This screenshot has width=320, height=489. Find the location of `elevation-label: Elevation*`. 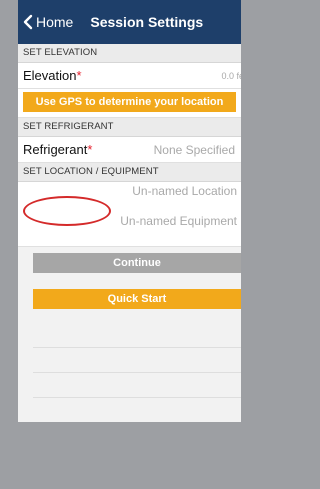

elevation-label: Elevation* is located at coordinates (52, 75).